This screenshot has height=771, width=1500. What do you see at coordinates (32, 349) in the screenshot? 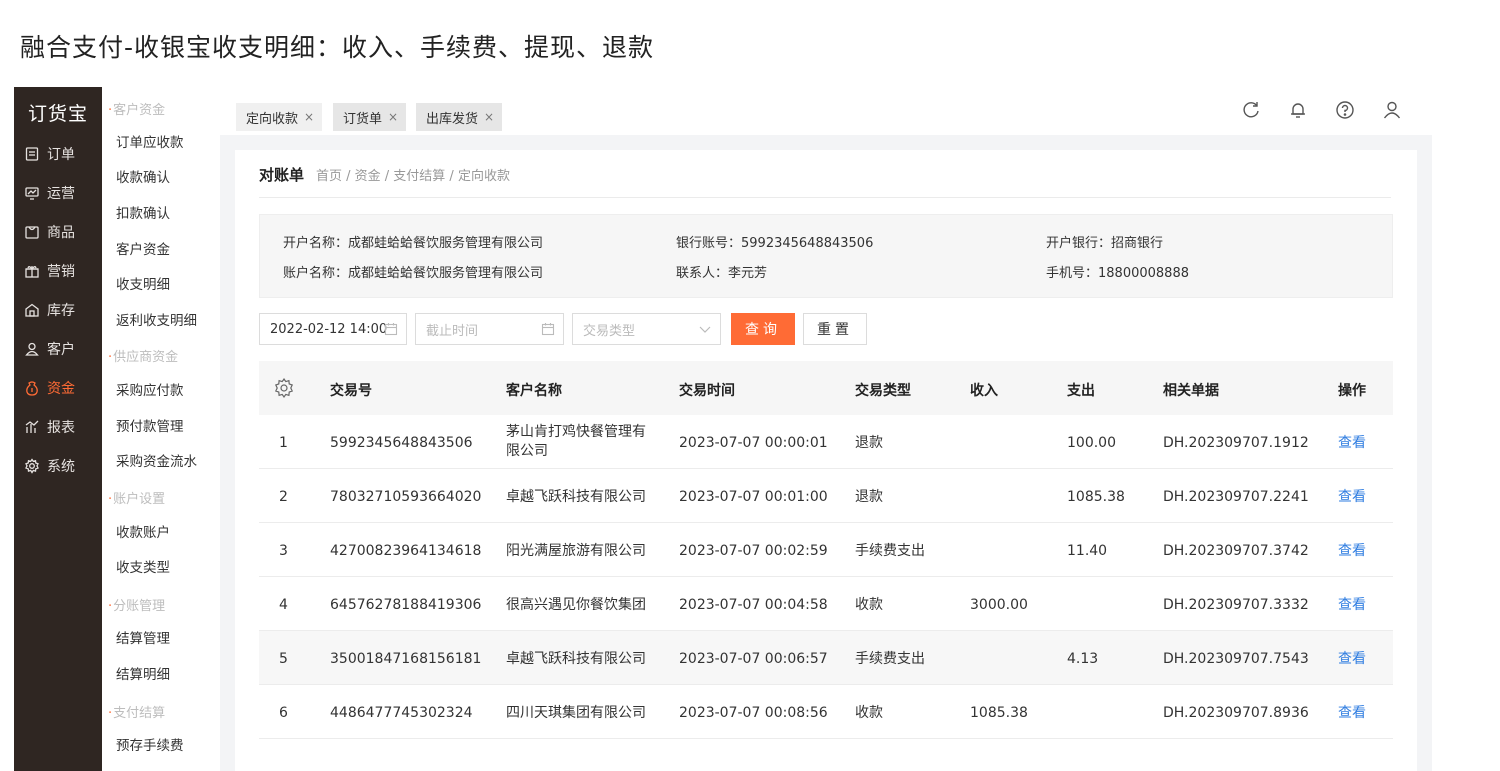
I see `customer-icon` at bounding box center [32, 349].